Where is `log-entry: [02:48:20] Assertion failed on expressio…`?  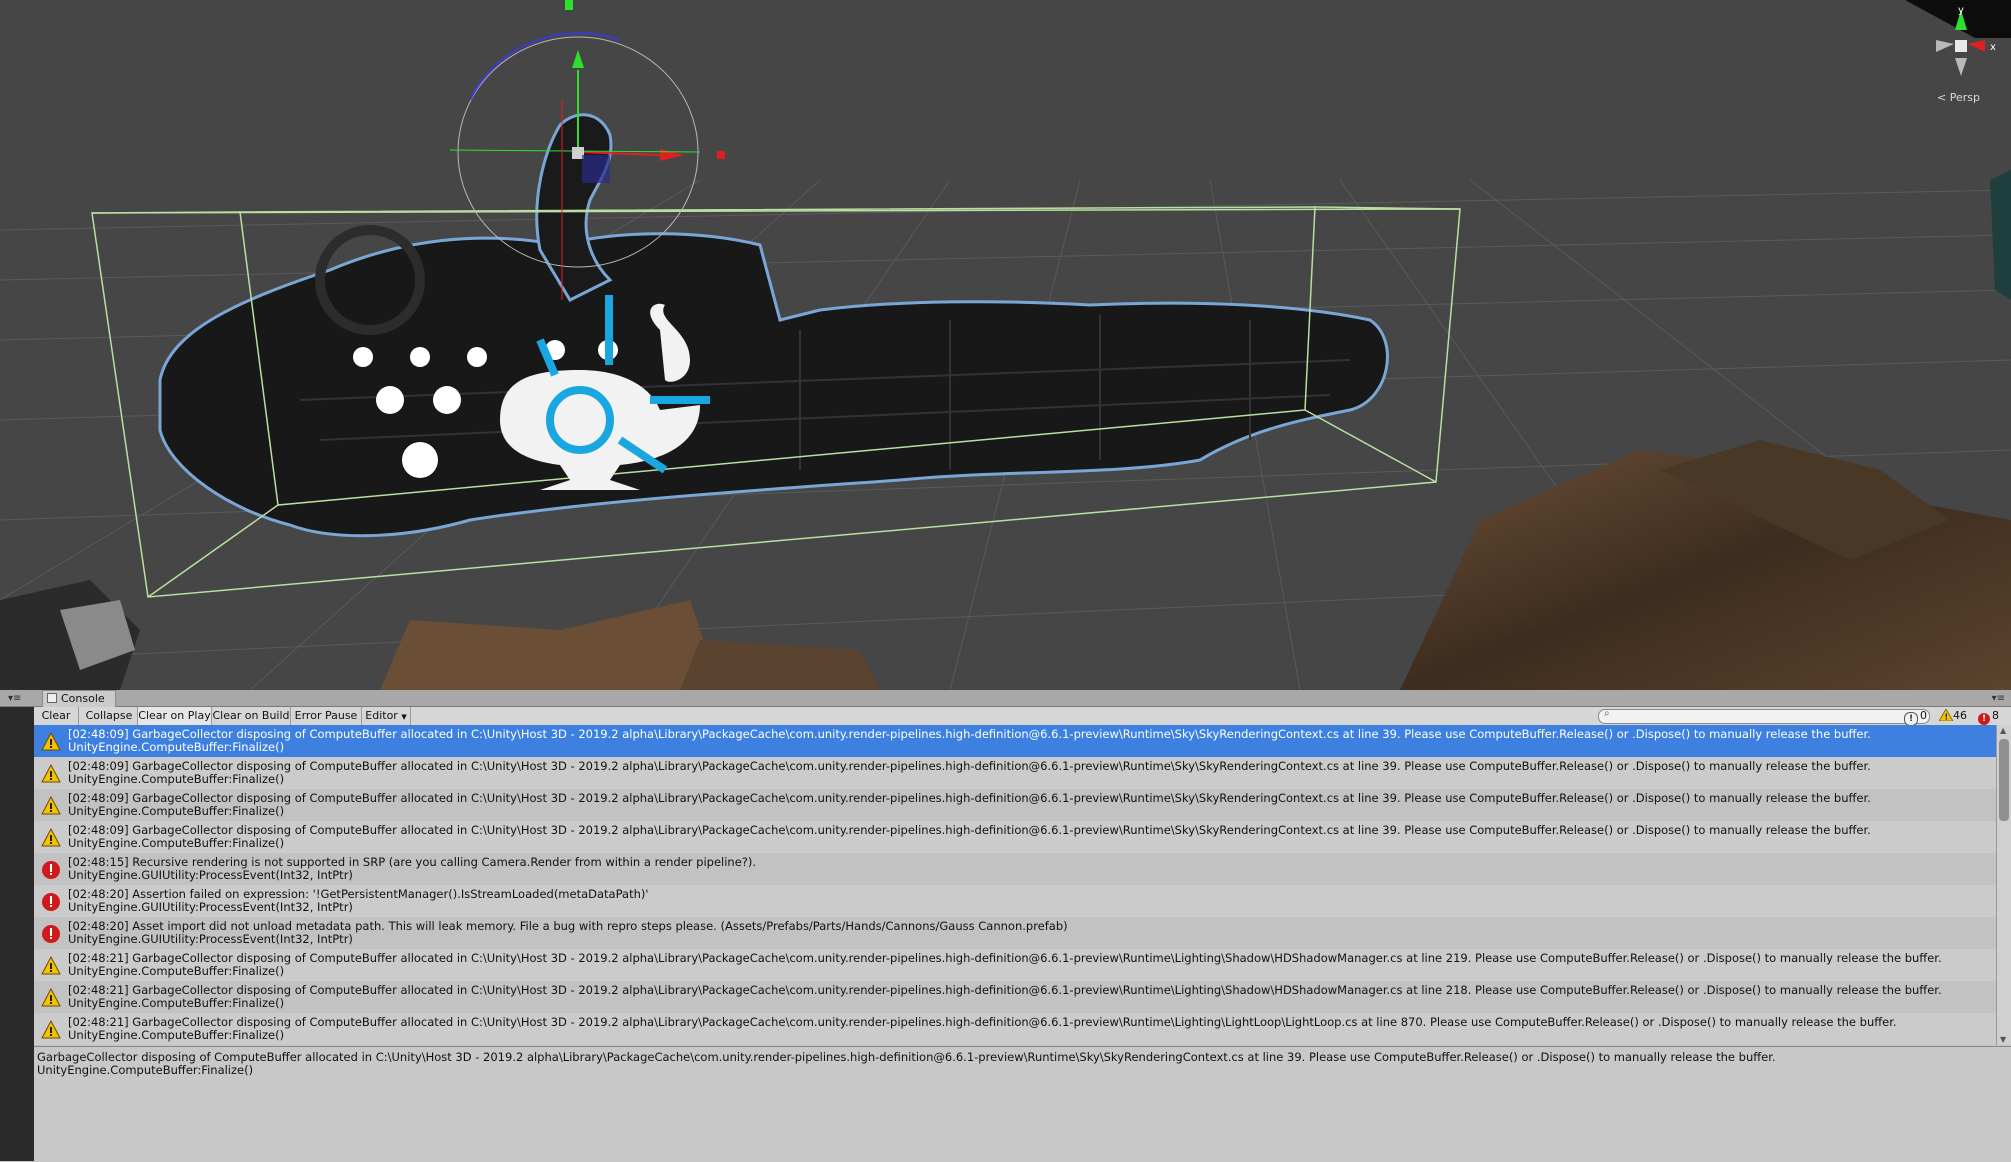
log-entry: [02:48:20] Assertion failed on expressio… is located at coordinates (1015, 901).